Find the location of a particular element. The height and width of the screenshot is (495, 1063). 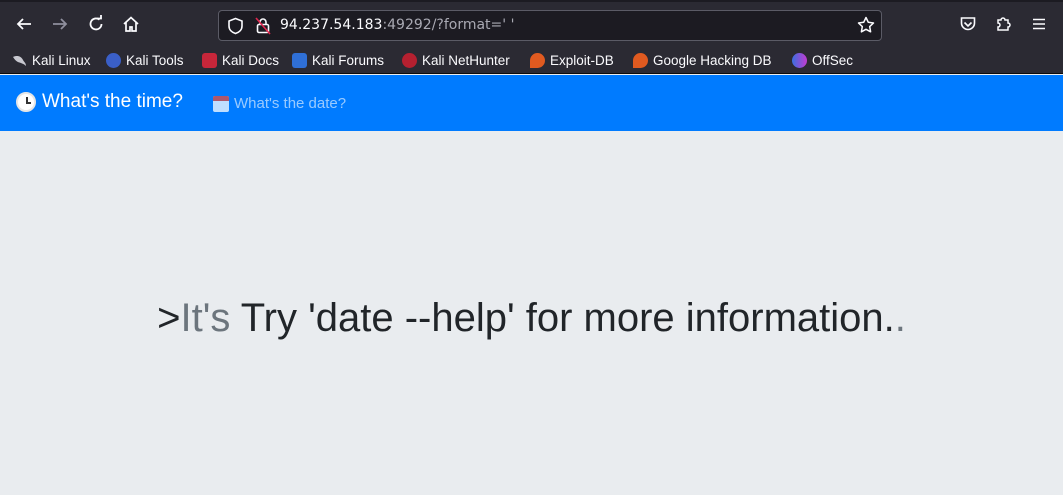

ghdb-icon is located at coordinates (640, 60).